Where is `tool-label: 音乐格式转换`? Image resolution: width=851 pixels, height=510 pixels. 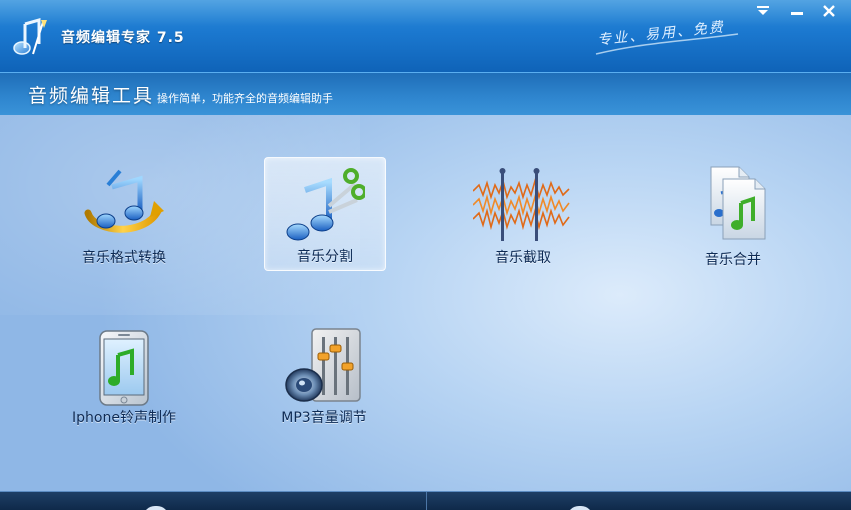
tool-label: 音乐格式转换 is located at coordinates (124, 258).